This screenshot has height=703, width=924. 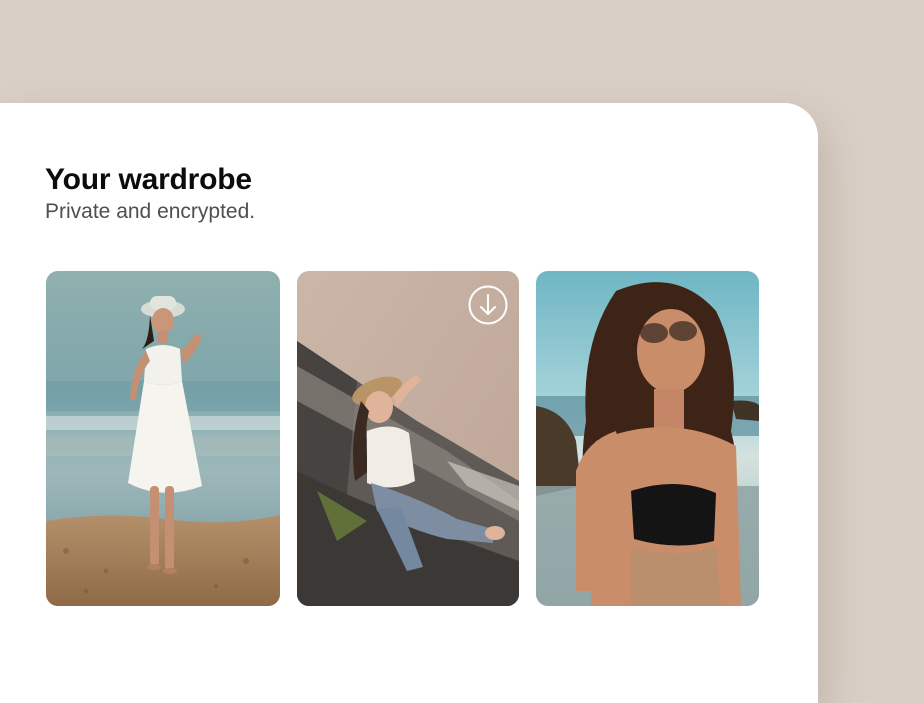 I want to click on download-icon, so click(x=488, y=305).